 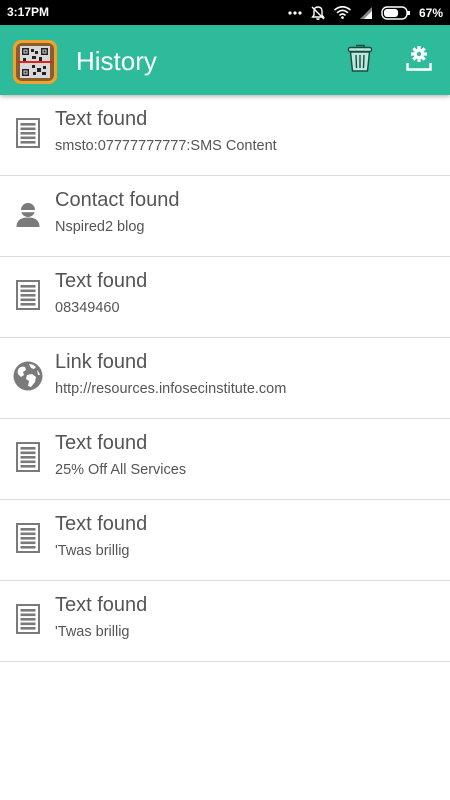 I want to click on cell-signal-icon, so click(x=366, y=12).